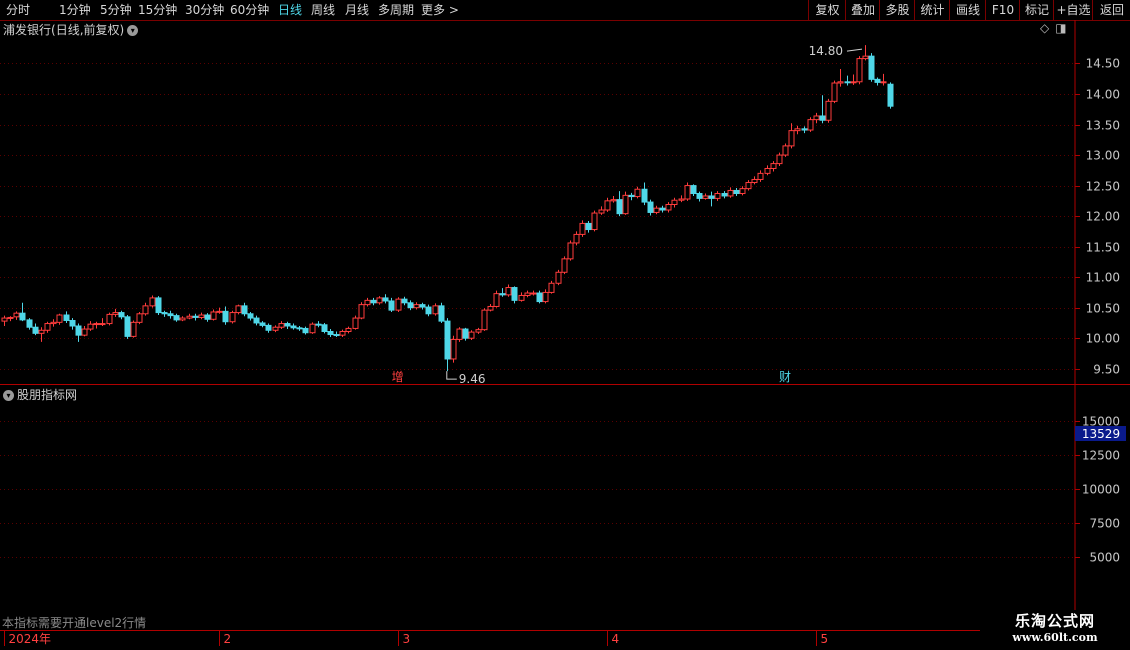  What do you see at coordinates (826, 51) in the screenshot?
I see `high-price-label: 14.80` at bounding box center [826, 51].